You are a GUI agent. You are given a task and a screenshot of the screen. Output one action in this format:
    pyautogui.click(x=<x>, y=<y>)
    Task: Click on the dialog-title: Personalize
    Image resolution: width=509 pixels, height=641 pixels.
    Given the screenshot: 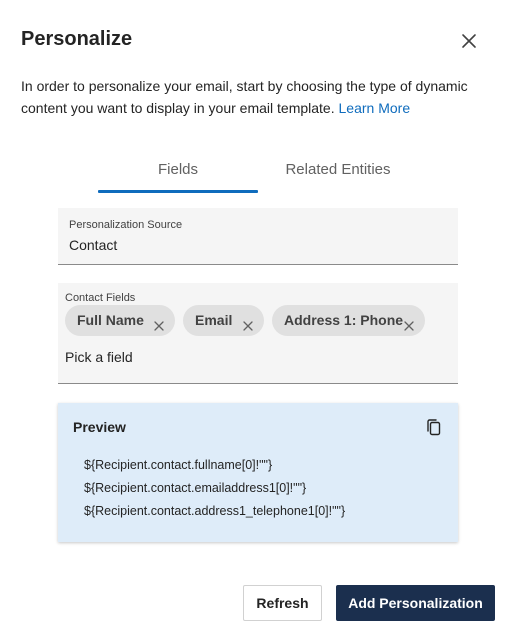 What is the action you would take?
    pyautogui.click(x=77, y=39)
    